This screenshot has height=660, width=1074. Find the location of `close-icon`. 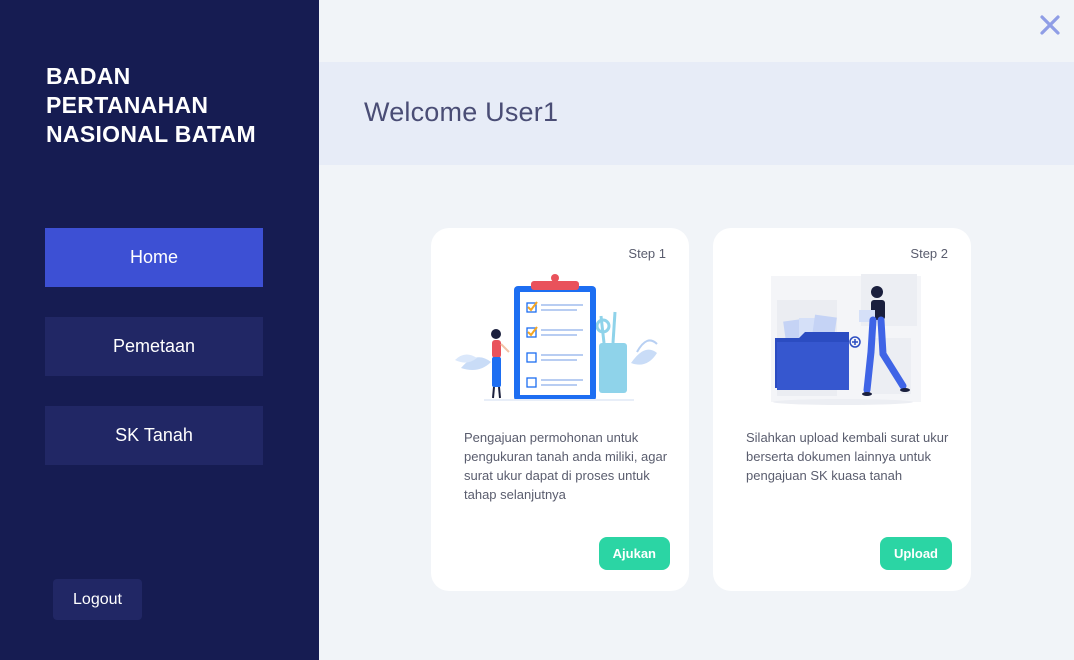

close-icon is located at coordinates (1050, 25).